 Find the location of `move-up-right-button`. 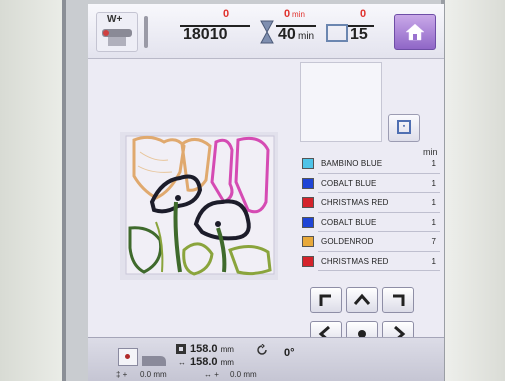

move-up-right-button is located at coordinates (398, 300).